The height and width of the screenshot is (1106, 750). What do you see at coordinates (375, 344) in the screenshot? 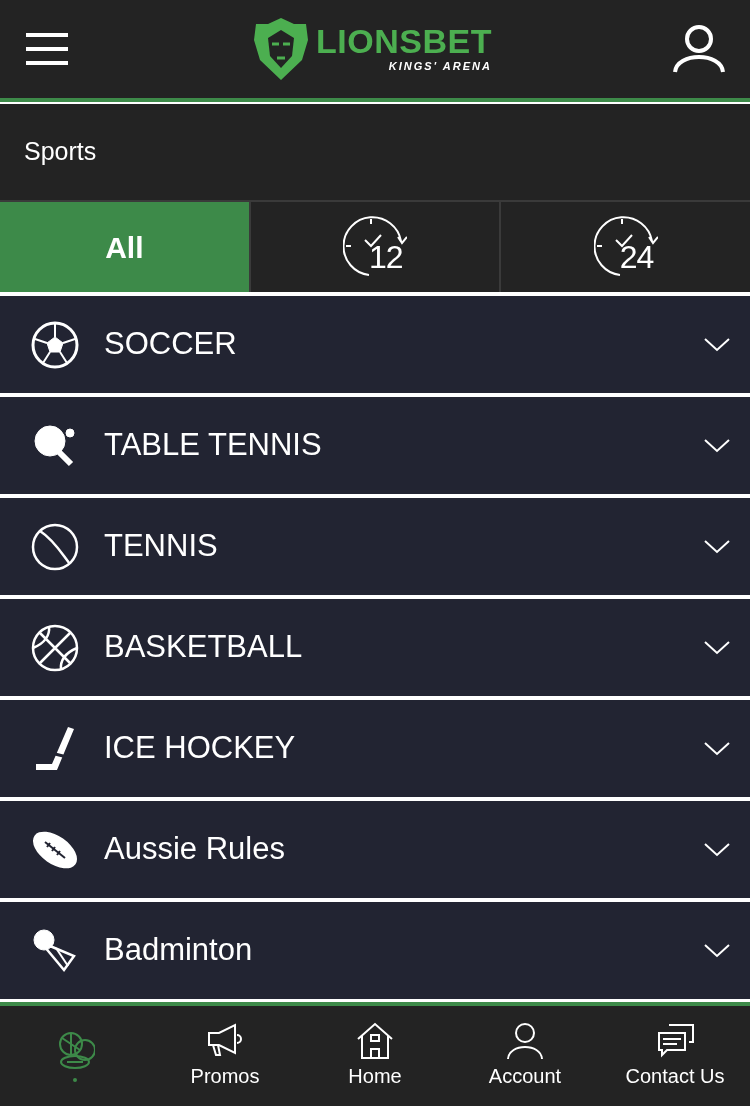
I see `sport-row: SOCCER` at bounding box center [375, 344].